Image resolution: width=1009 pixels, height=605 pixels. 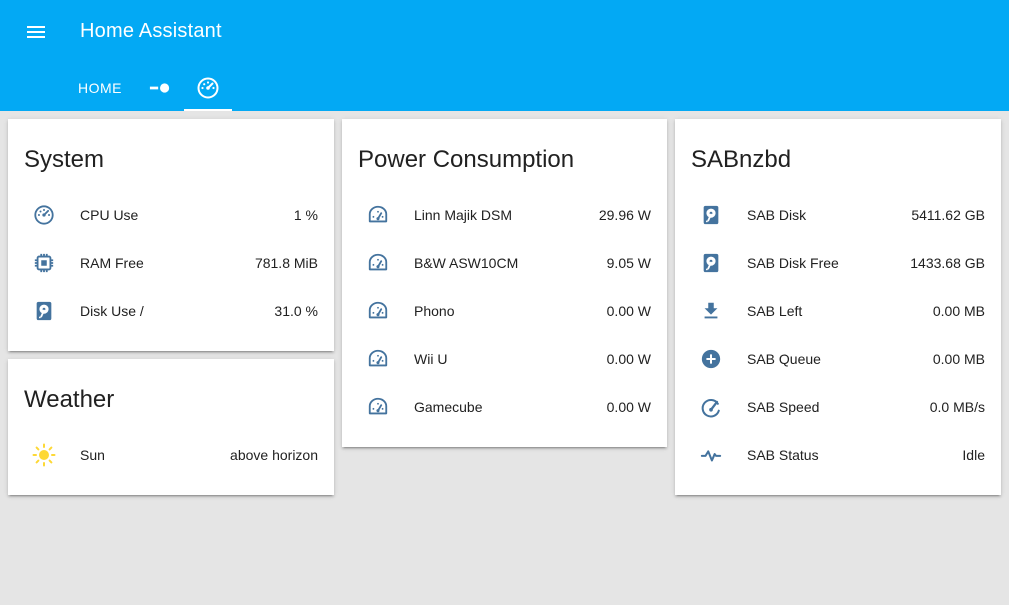 What do you see at coordinates (775, 311) in the screenshot?
I see `entity-name: SAB Left` at bounding box center [775, 311].